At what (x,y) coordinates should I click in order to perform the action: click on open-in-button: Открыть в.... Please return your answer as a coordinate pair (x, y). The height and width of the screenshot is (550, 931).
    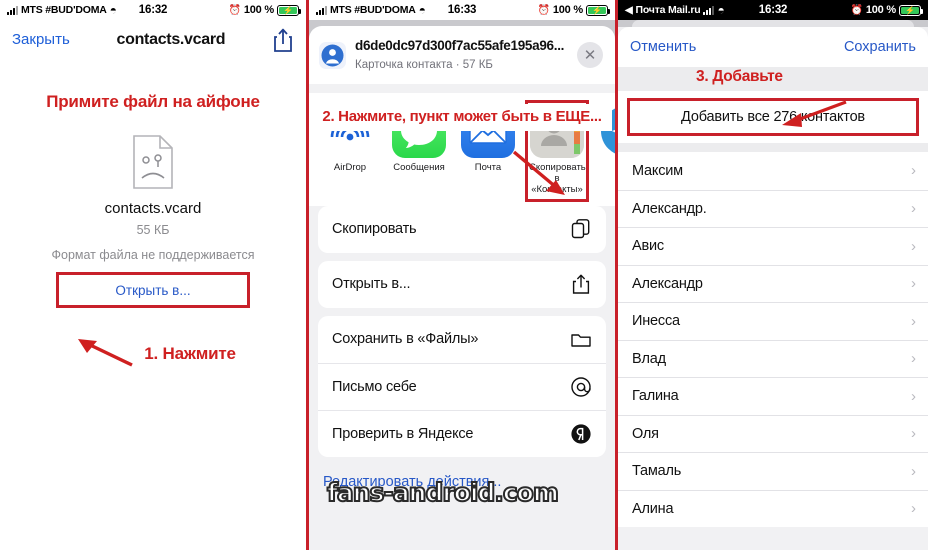
    Looking at the image, I should click on (153, 290).